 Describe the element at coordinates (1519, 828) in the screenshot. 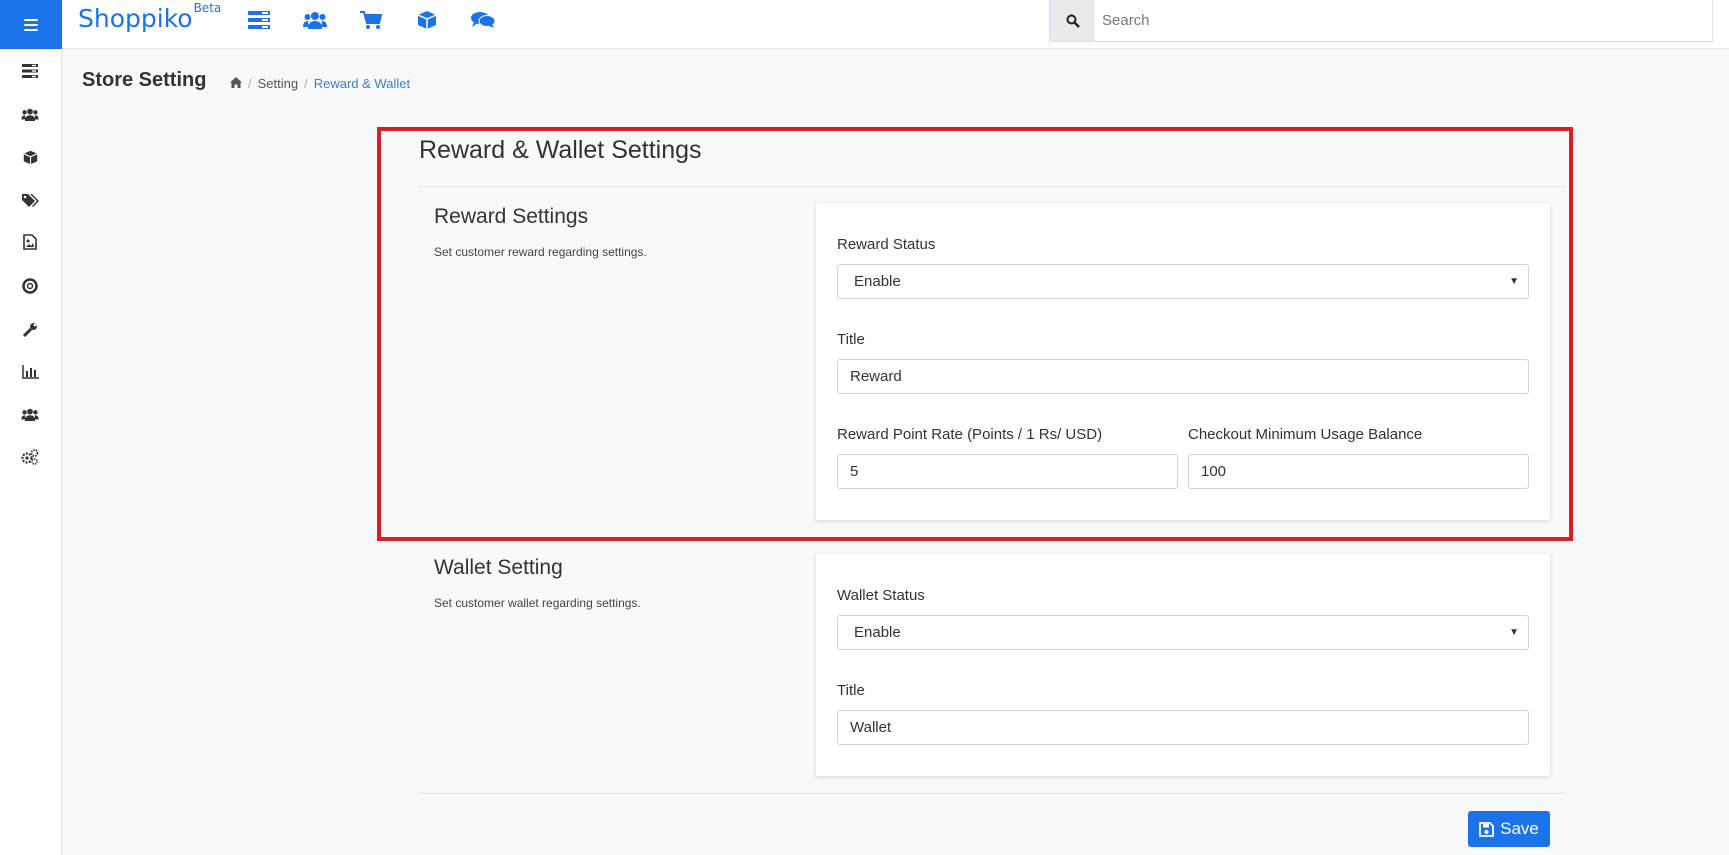

I see `save-label: Save` at that location.